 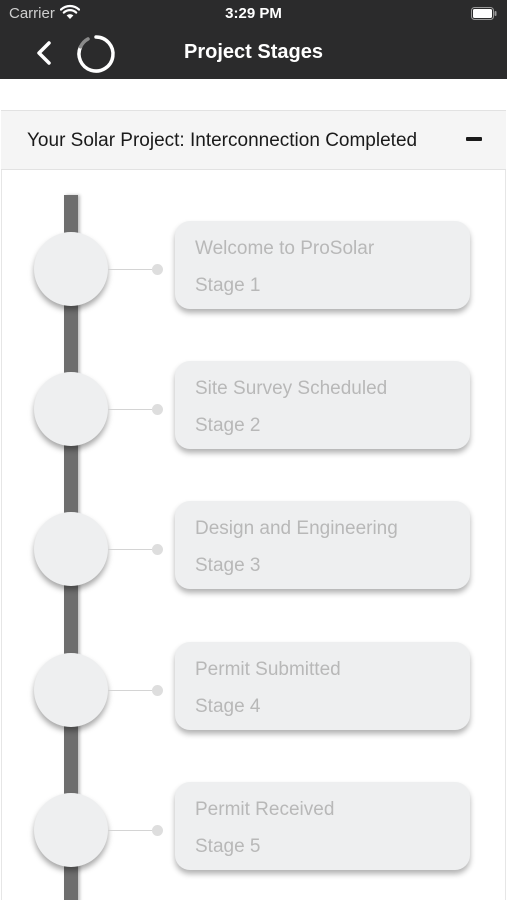 What do you see at coordinates (484, 13) in the screenshot?
I see `battery-icon` at bounding box center [484, 13].